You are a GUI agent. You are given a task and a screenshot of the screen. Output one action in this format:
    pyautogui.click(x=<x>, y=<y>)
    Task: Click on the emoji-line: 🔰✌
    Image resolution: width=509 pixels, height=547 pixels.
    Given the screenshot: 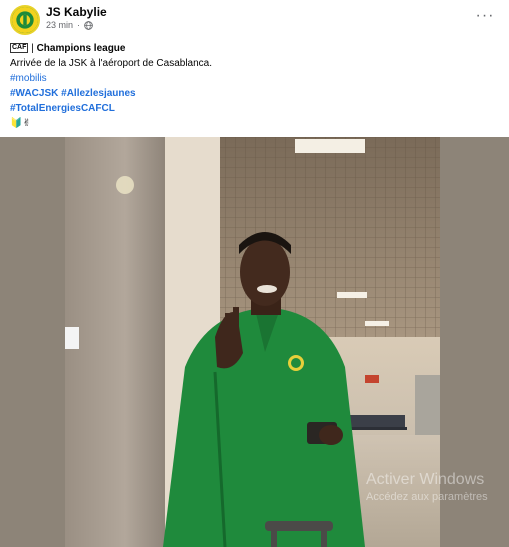 What is the action you would take?
    pyautogui.click(x=20, y=123)
    